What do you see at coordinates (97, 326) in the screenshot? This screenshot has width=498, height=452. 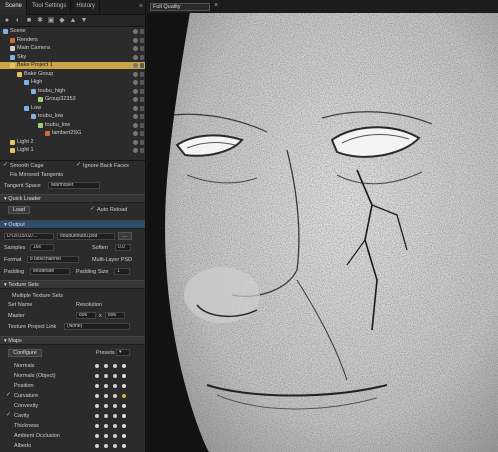 I see `texture-project-link-select: (None)` at bounding box center [97, 326].